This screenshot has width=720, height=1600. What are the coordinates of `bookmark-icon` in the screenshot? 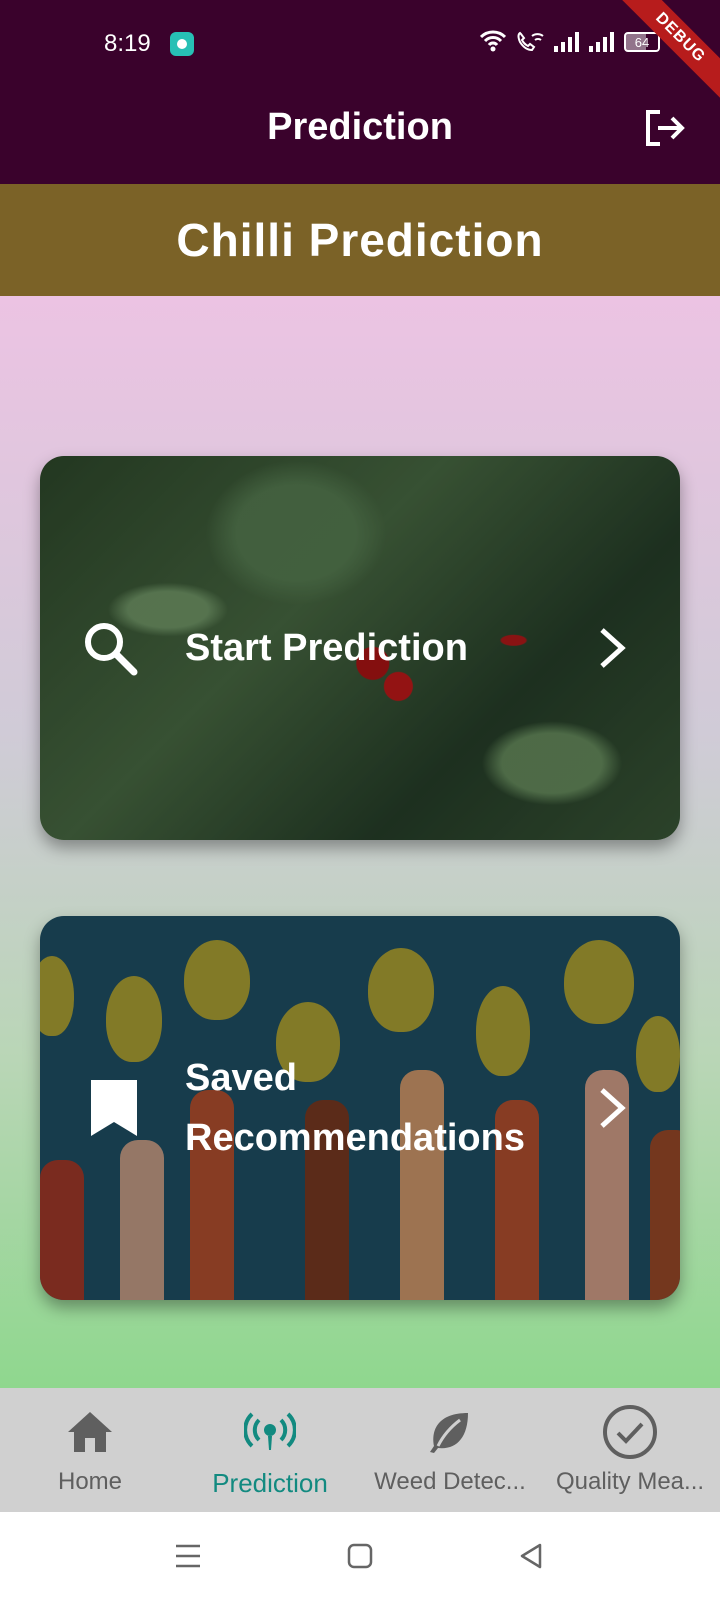 It's located at (114, 1108).